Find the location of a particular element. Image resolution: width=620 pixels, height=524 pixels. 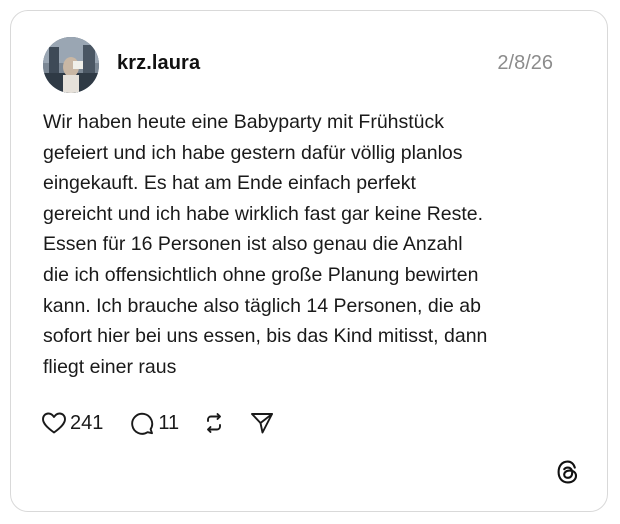

heart-icon is located at coordinates (54, 423).